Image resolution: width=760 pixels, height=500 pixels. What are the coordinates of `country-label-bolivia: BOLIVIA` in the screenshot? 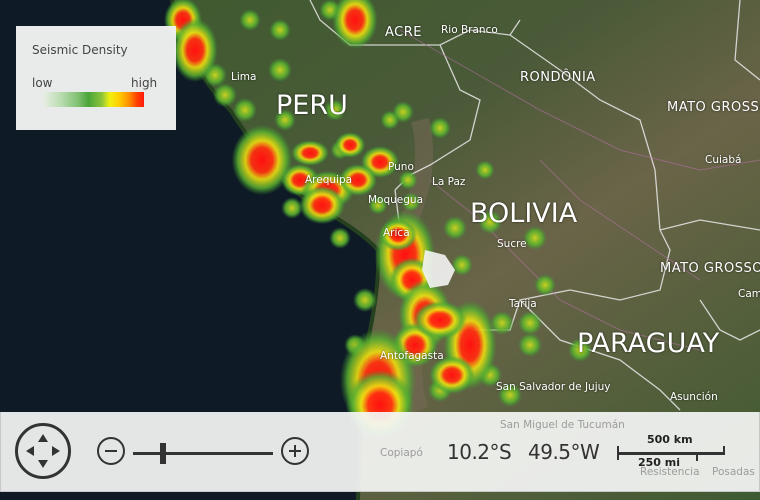 It's located at (524, 213).